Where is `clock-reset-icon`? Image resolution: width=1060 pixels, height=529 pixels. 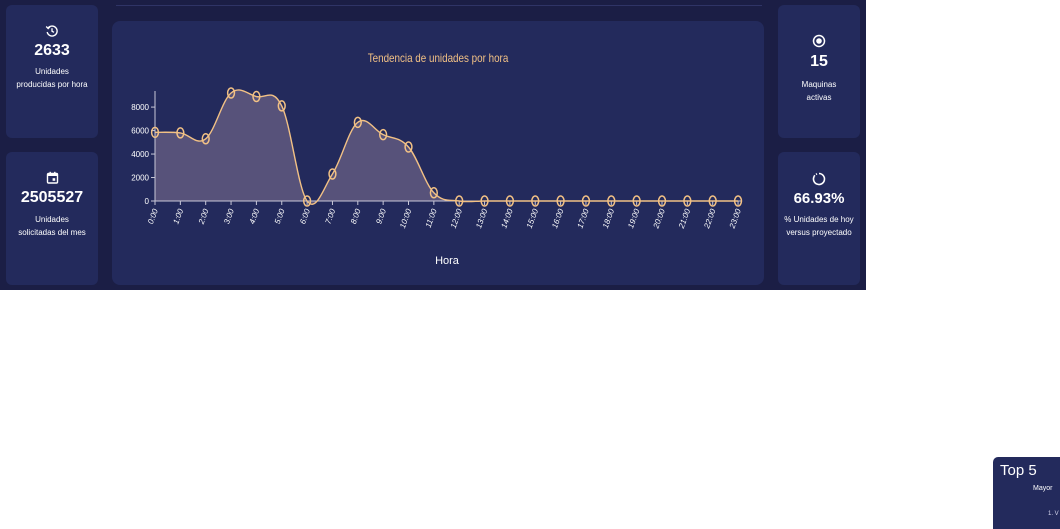 clock-reset-icon is located at coordinates (51, 31).